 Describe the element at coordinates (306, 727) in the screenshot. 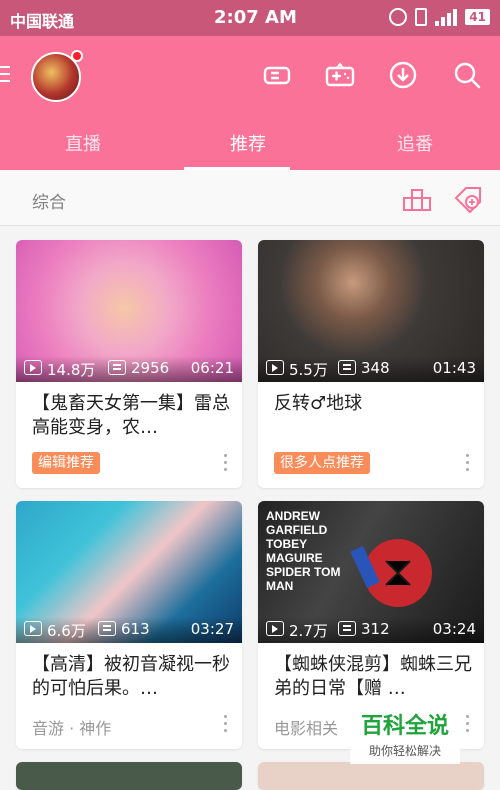

I see `video-category: 电影相关` at that location.